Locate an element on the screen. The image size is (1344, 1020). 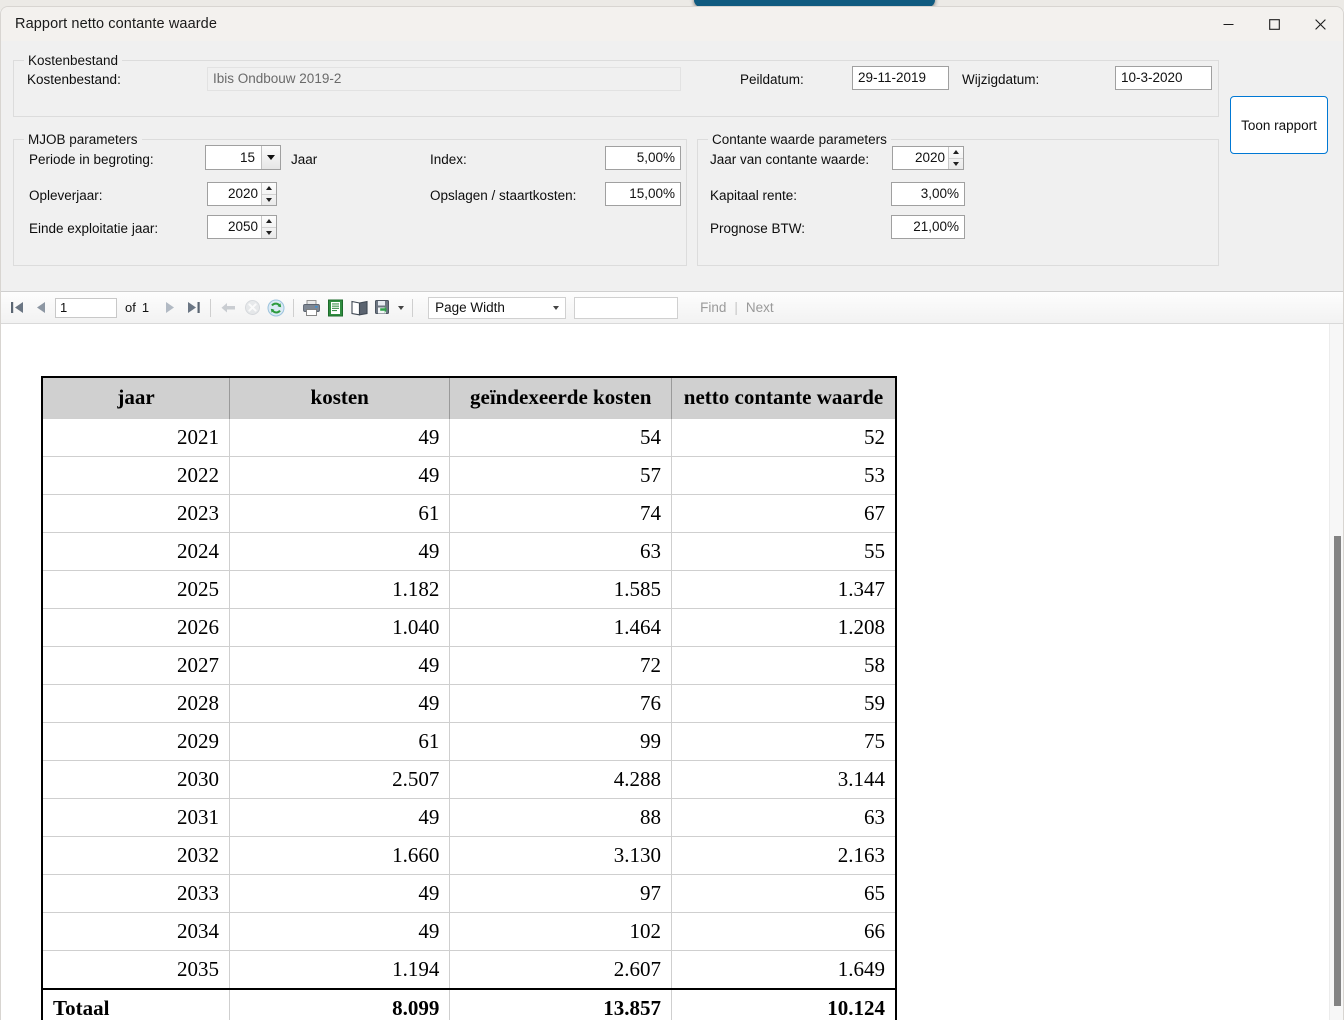
periode-in-begroting-combobox: 15 is located at coordinates (243, 157).